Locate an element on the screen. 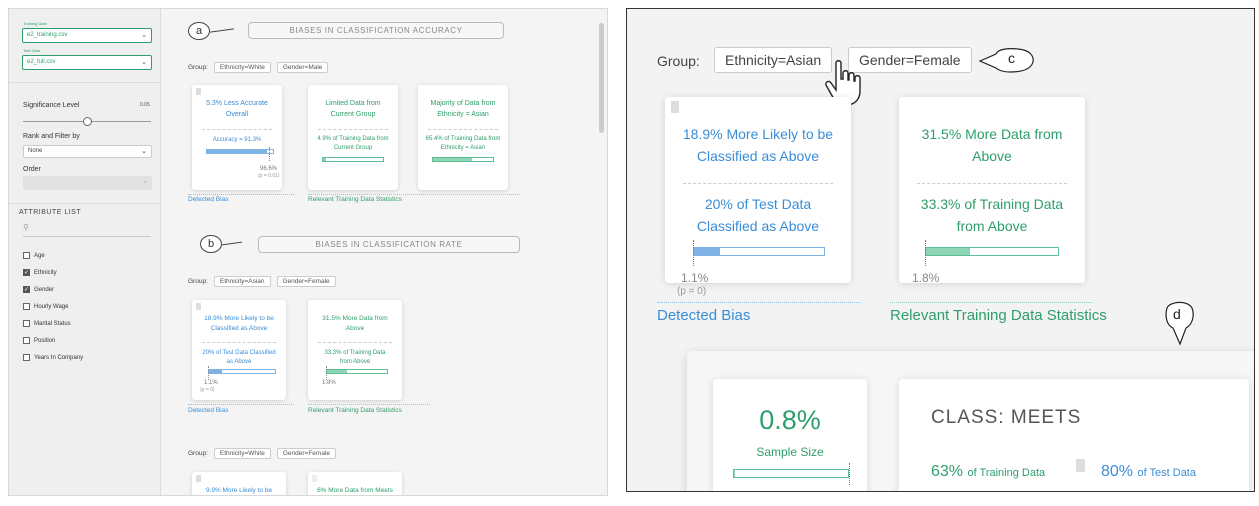 Image resolution: width=1259 pixels, height=506 pixels. rate-bar is located at coordinates (759, 251).